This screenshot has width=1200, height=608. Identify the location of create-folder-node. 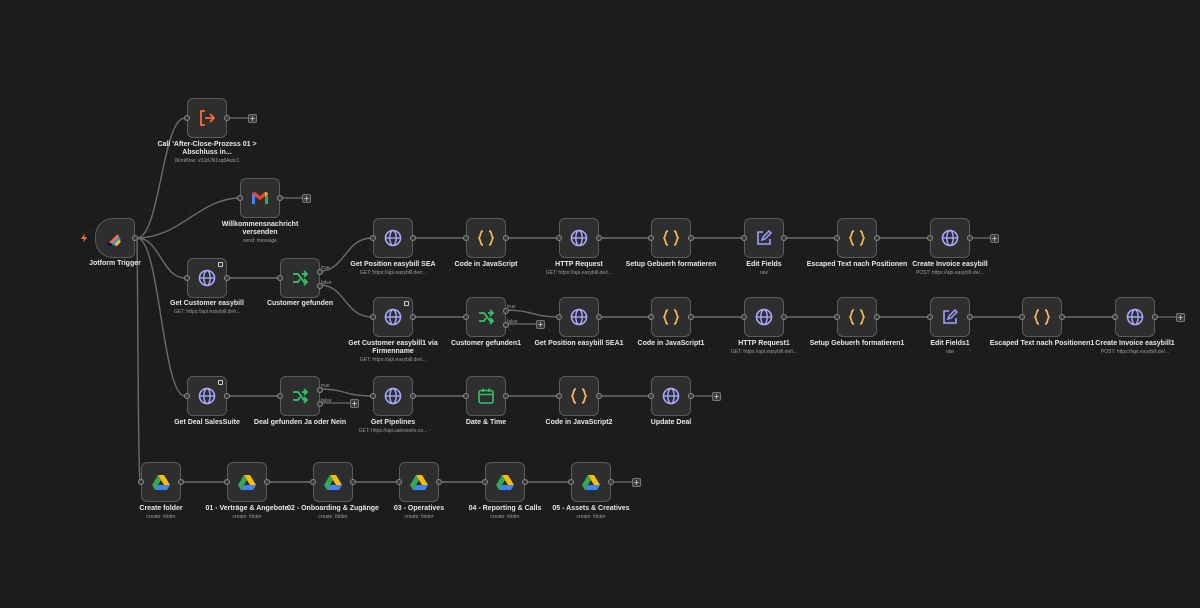
(161, 482).